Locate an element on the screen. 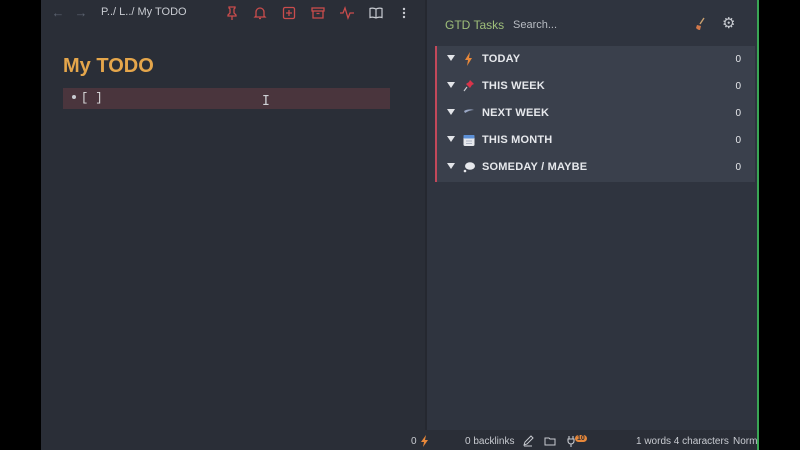  more-vertical-icon is located at coordinates (404, 13).